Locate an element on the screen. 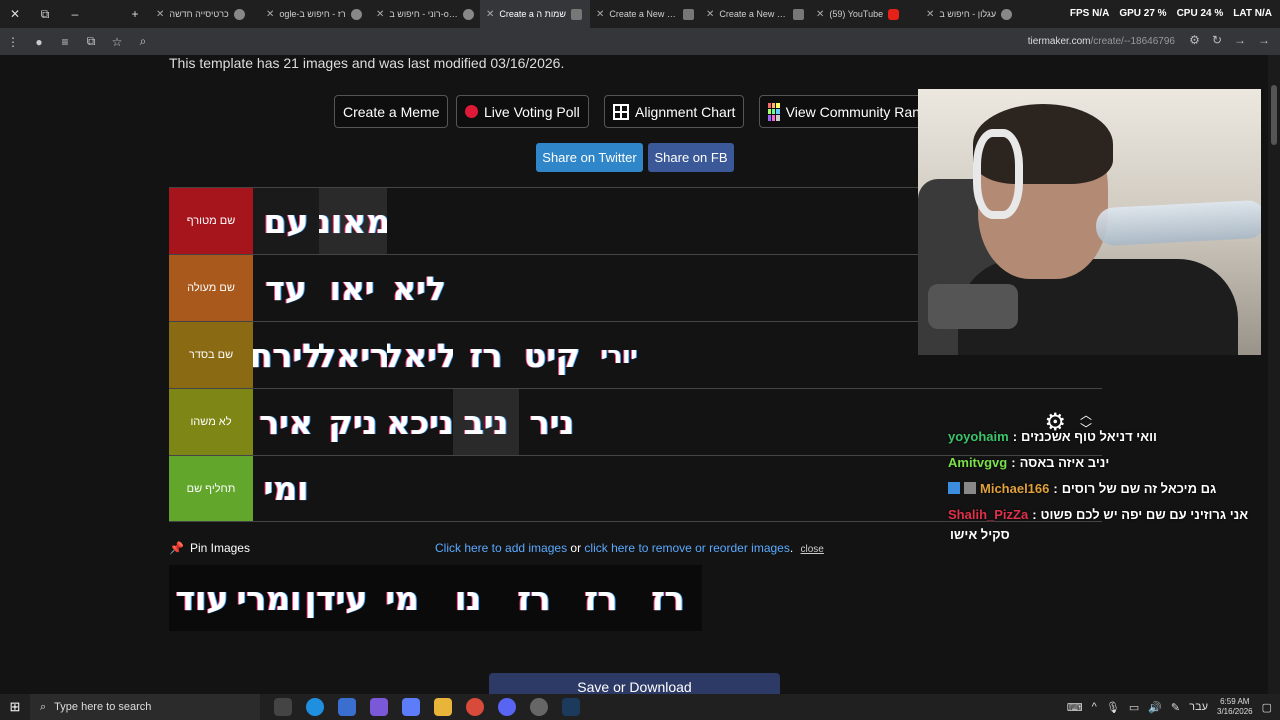 This screenshot has width=1280, height=720. tier-label: לא משהו is located at coordinates (211, 422).